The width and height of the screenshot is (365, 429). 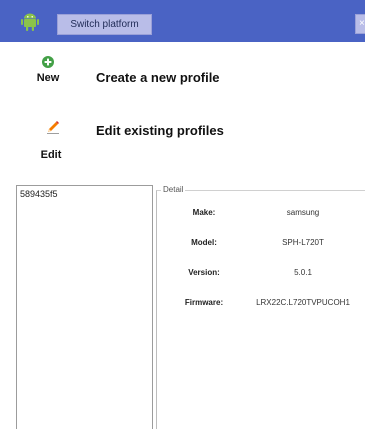 I want to click on edit-profiles-heading: Edit existing profiles, so click(x=160, y=130).